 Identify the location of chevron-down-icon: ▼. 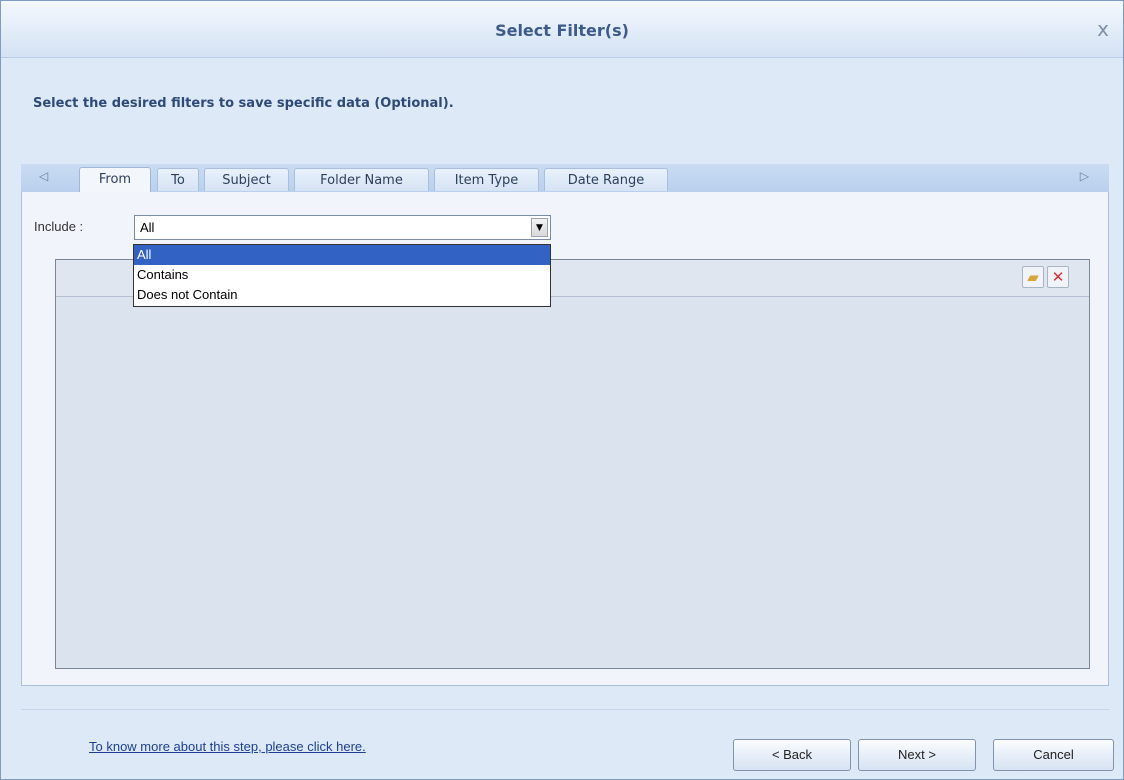
(539, 227).